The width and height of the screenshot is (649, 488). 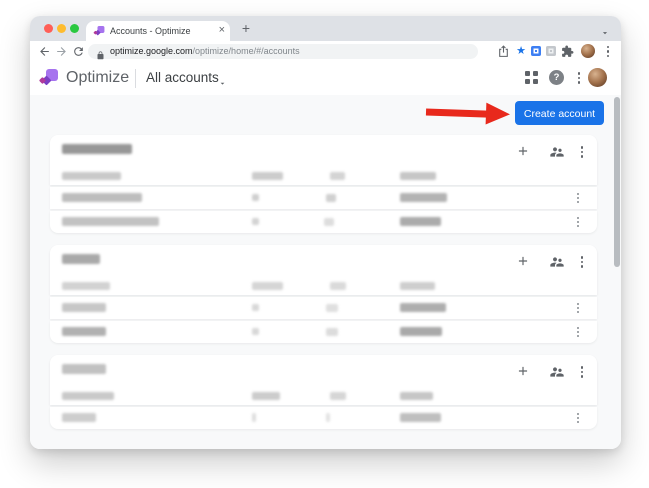 What do you see at coordinates (151, 51) in the screenshot?
I see `url-host: optimize.google.com` at bounding box center [151, 51].